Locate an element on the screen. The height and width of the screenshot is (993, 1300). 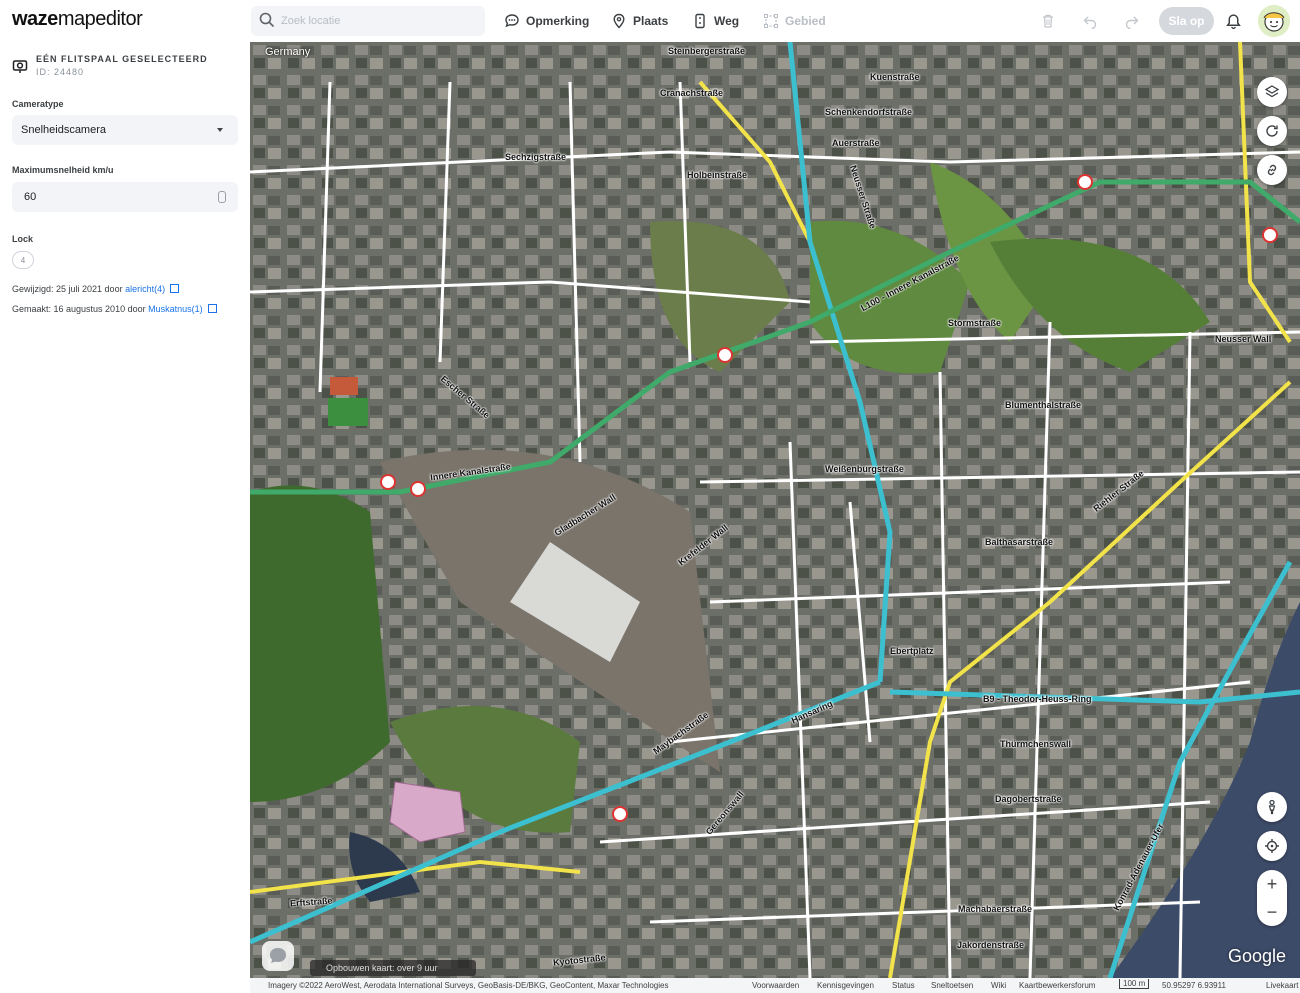
locate-me-button is located at coordinates (1272, 846).